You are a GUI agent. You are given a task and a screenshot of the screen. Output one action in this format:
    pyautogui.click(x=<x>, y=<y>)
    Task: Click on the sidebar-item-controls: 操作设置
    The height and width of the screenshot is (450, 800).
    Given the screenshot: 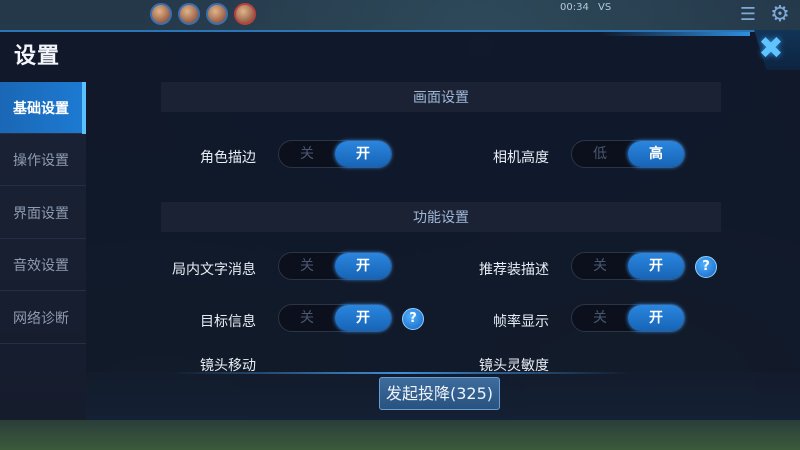 What is the action you would take?
    pyautogui.click(x=43, y=160)
    